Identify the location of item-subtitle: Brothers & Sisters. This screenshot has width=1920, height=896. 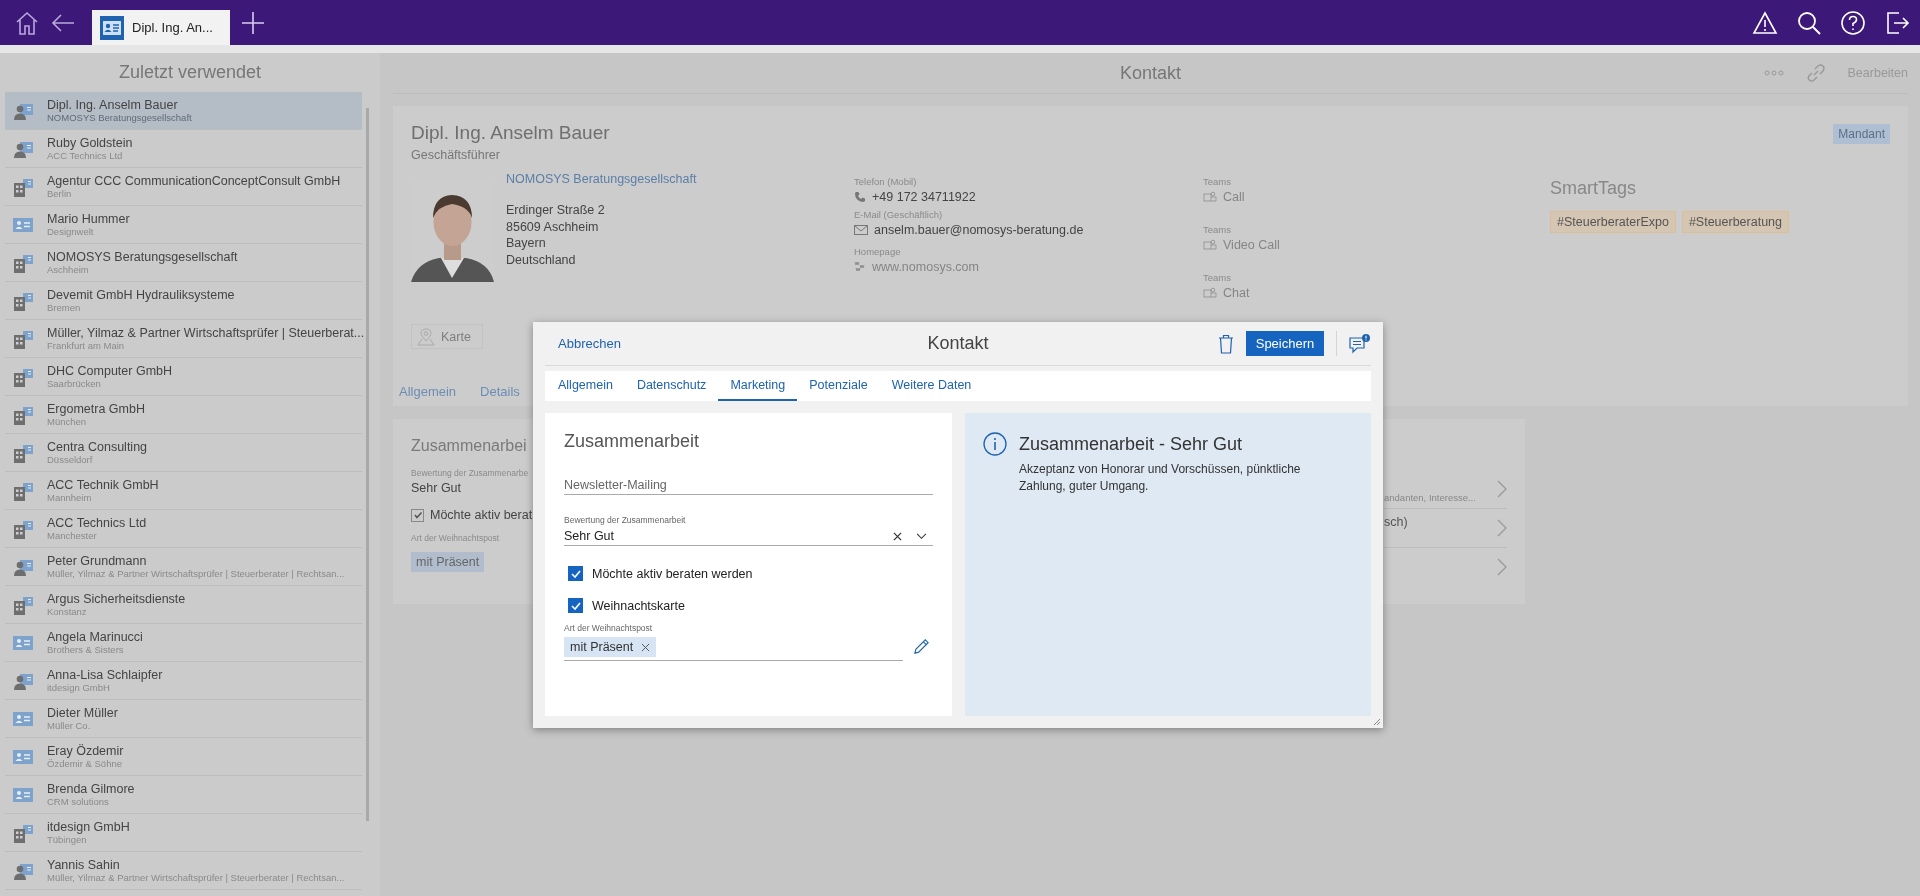
(86, 649).